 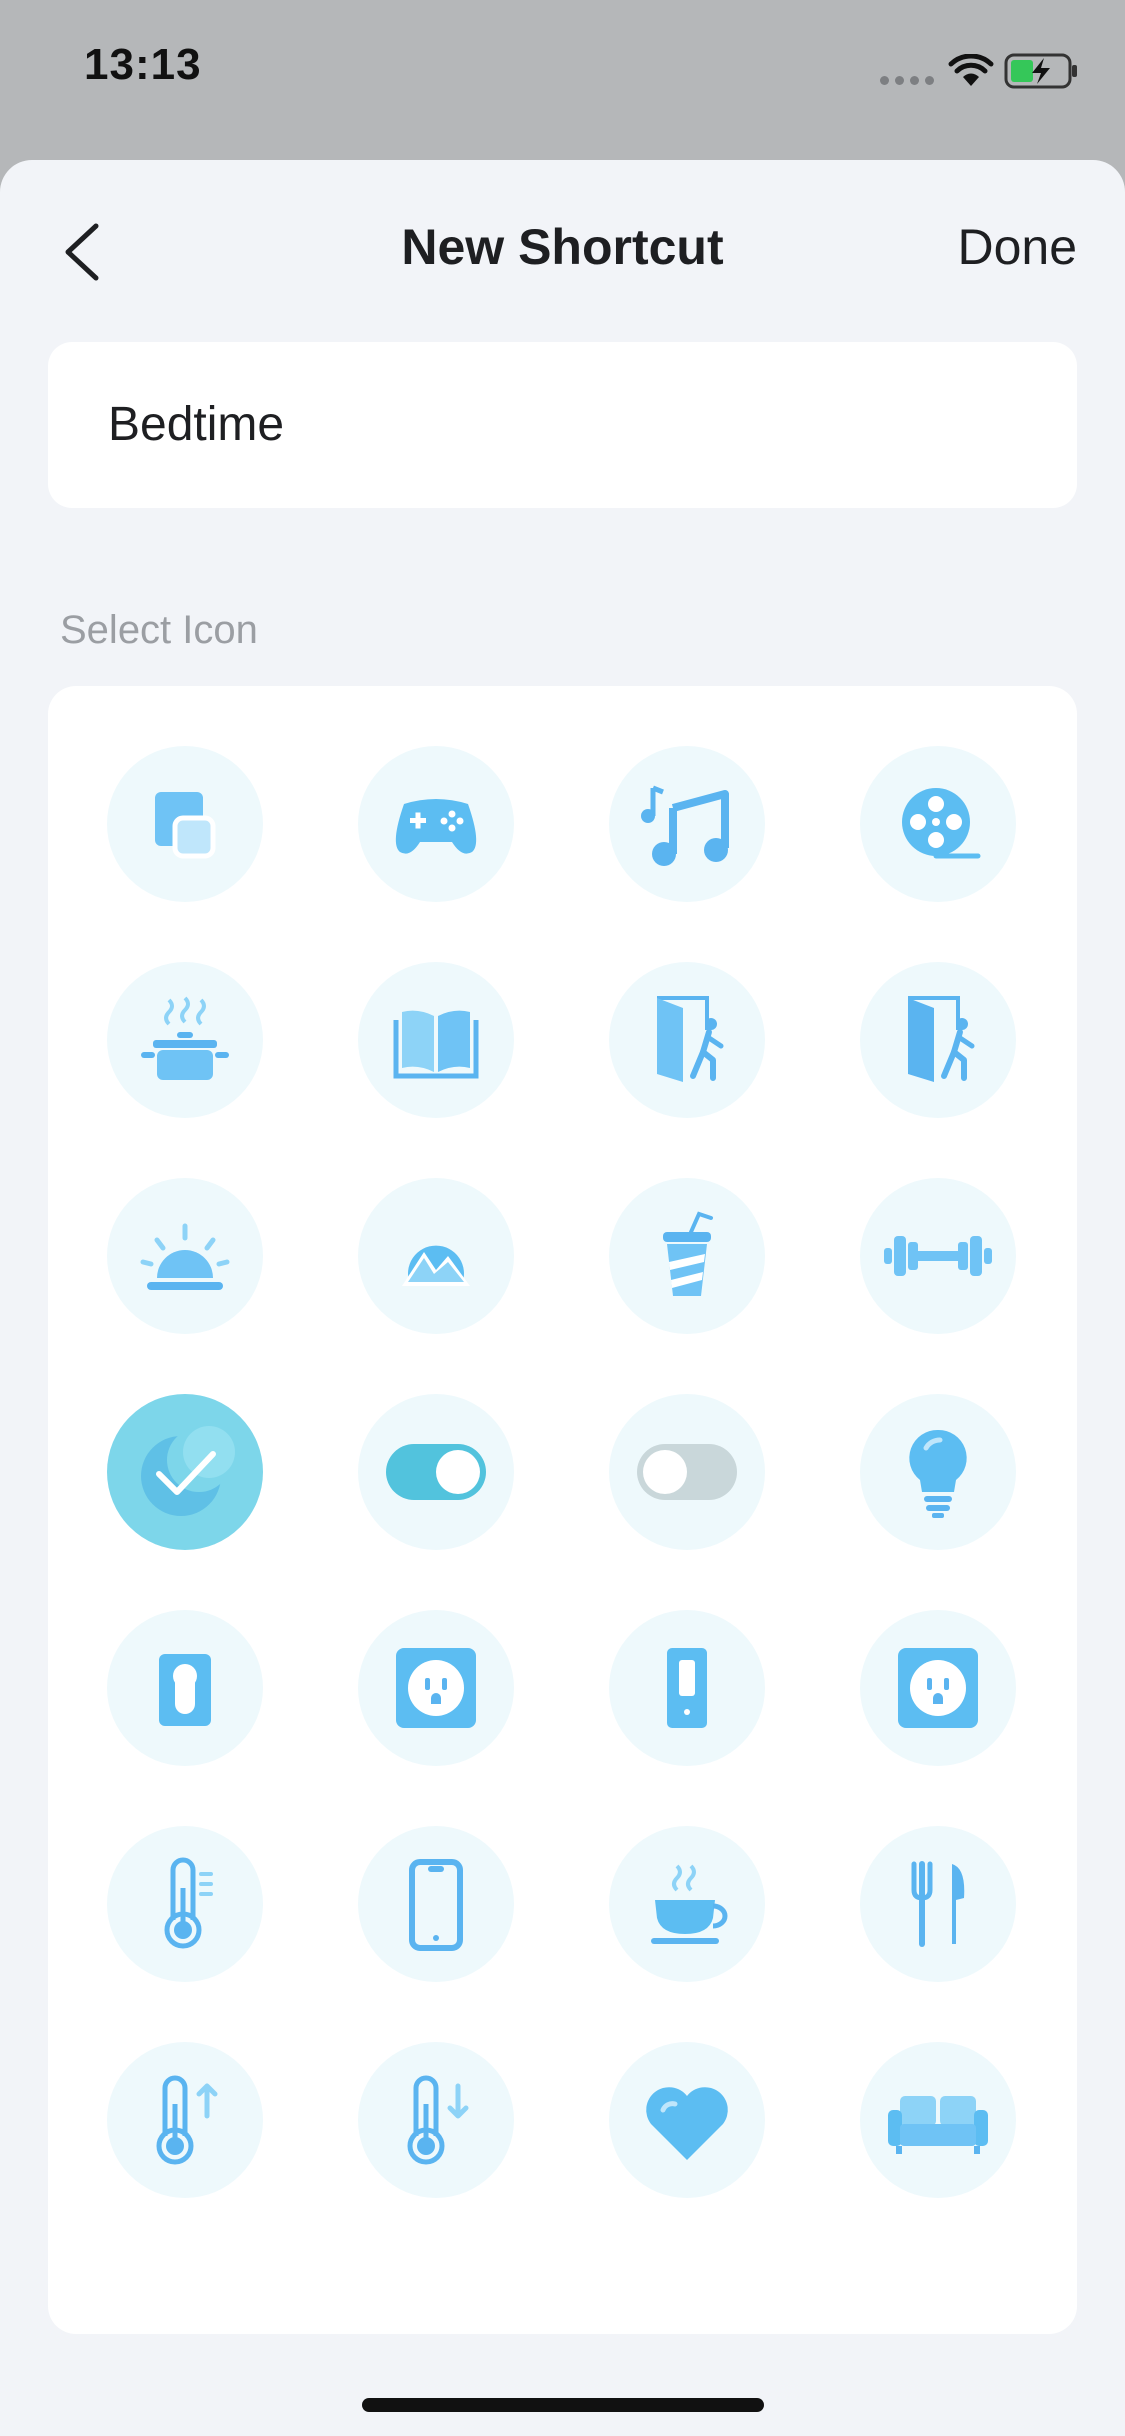 I want to click on light-bulb-icon, so click(x=938, y=1473).